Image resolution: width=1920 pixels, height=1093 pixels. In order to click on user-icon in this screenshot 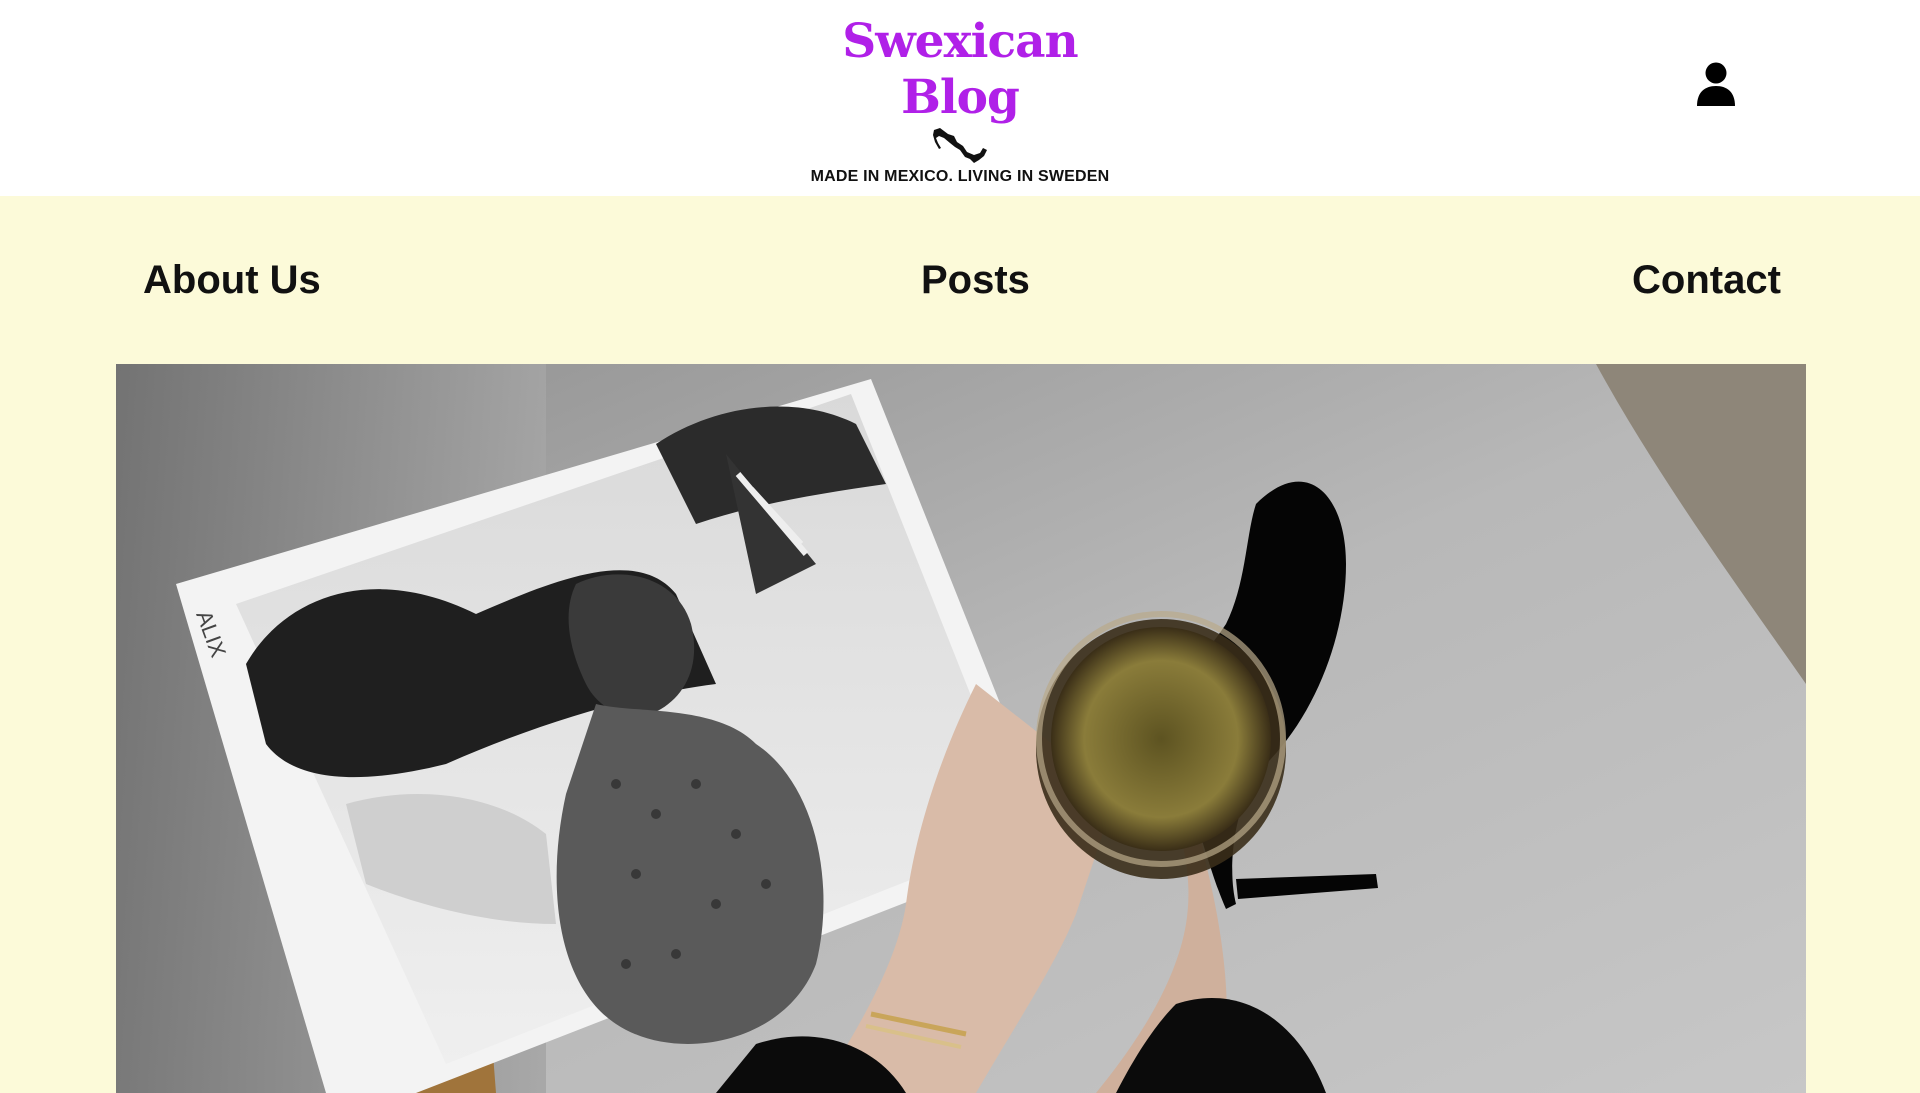, I will do `click(1716, 84)`.